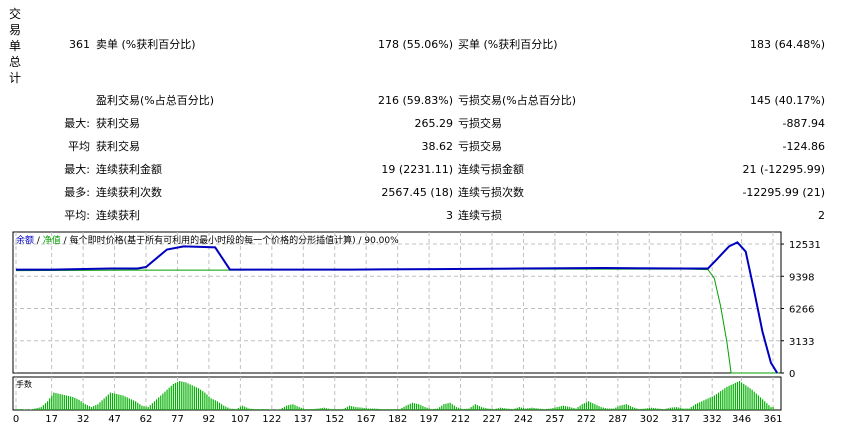 This screenshot has height=428, width=843. Describe the element at coordinates (787, 100) in the screenshot. I see `loss-value: 145 (40.17%)` at that location.